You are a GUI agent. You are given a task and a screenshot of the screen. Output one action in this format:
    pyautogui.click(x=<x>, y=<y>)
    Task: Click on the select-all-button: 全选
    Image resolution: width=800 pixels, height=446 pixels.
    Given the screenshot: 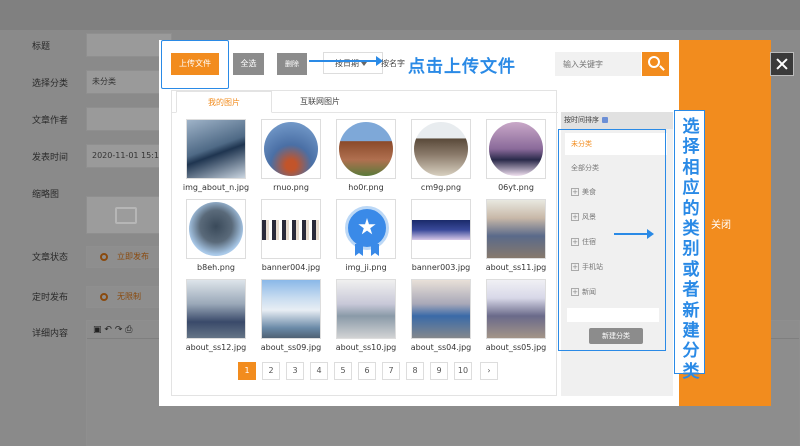 What is the action you would take?
    pyautogui.click(x=248, y=64)
    